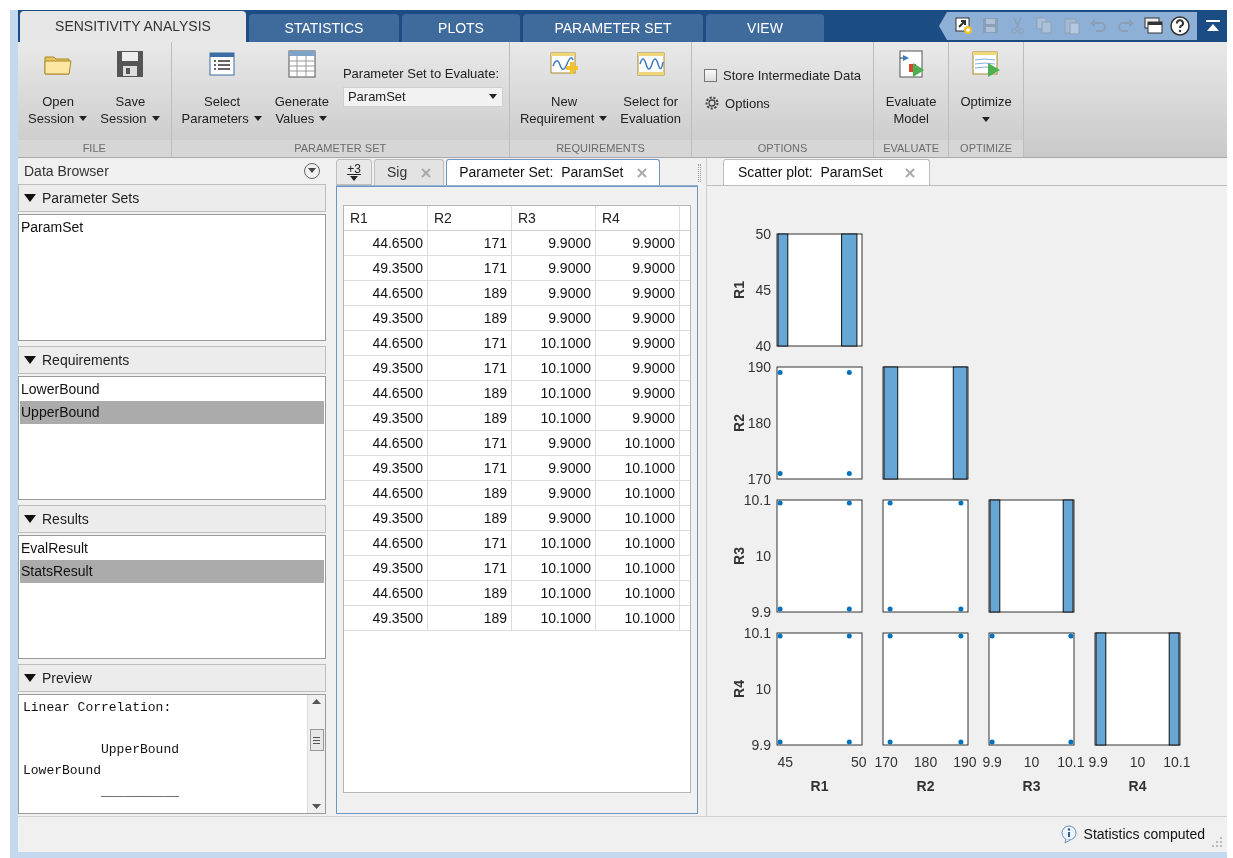  Describe the element at coordinates (301, 94) in the screenshot. I see `ribbon-button: Generate Values` at that location.